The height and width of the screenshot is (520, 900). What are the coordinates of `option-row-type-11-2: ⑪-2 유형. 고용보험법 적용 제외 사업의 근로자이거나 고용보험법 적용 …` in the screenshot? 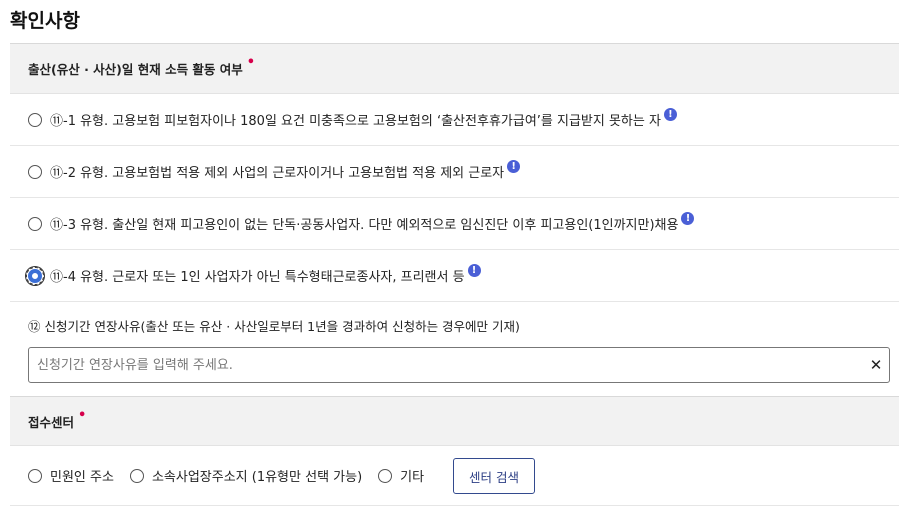 It's located at (454, 172).